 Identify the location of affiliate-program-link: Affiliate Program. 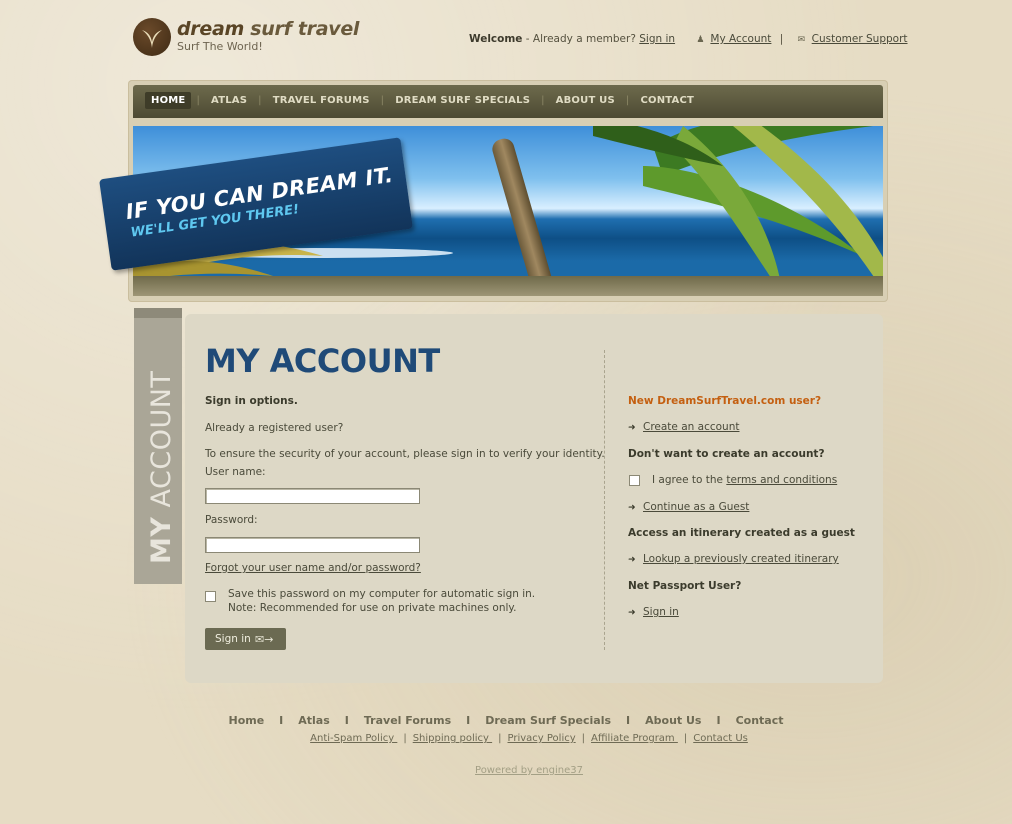
(634, 738).